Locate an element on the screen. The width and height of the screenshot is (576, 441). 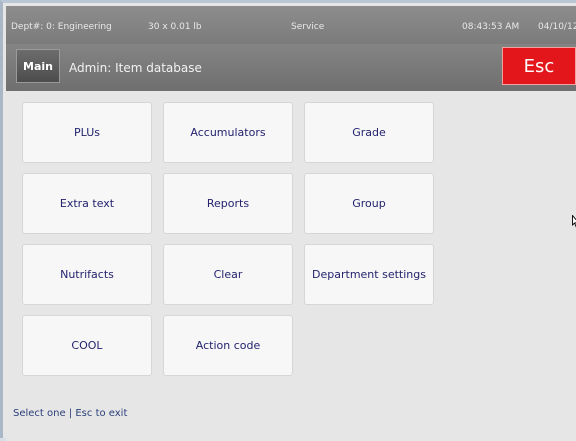
accumulators-tile: Accumulators is located at coordinates (228, 132).